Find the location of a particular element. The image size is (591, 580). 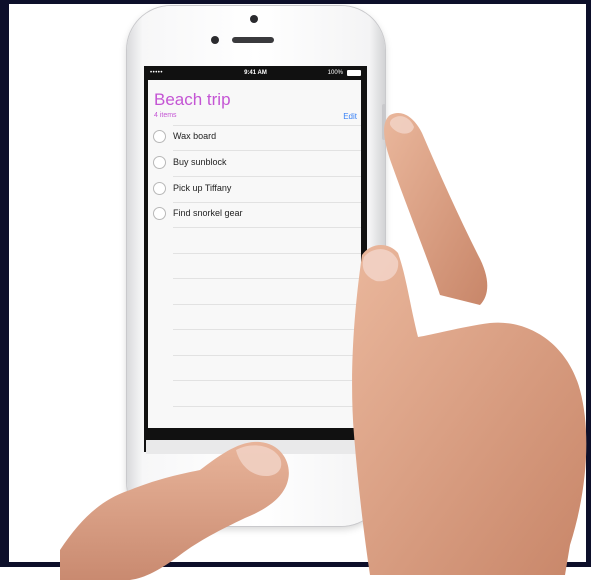

speaker-grille is located at coordinates (253, 40).